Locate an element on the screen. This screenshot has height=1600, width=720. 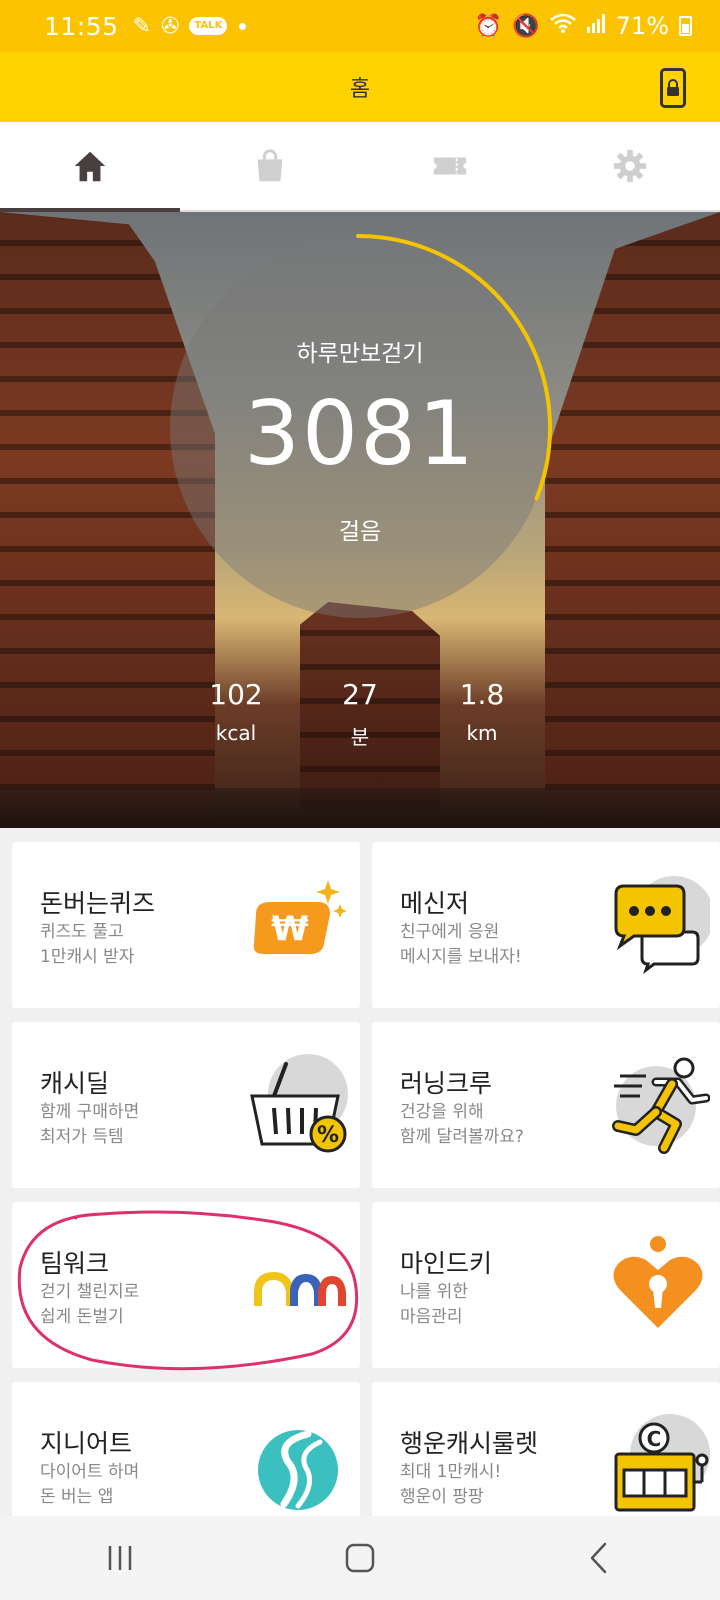
card-description: 다이어트 하며 돈 버는 앱 is located at coordinates (90, 1484).